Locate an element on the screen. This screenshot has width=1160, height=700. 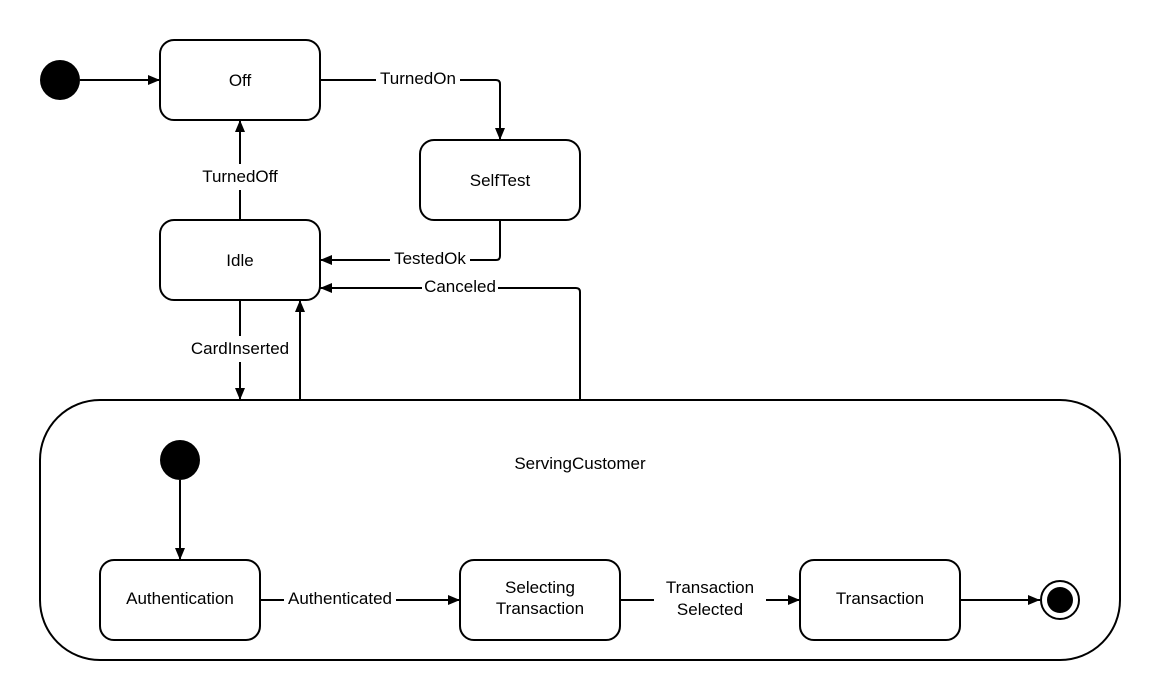
final-state-core is located at coordinates (1060, 600).